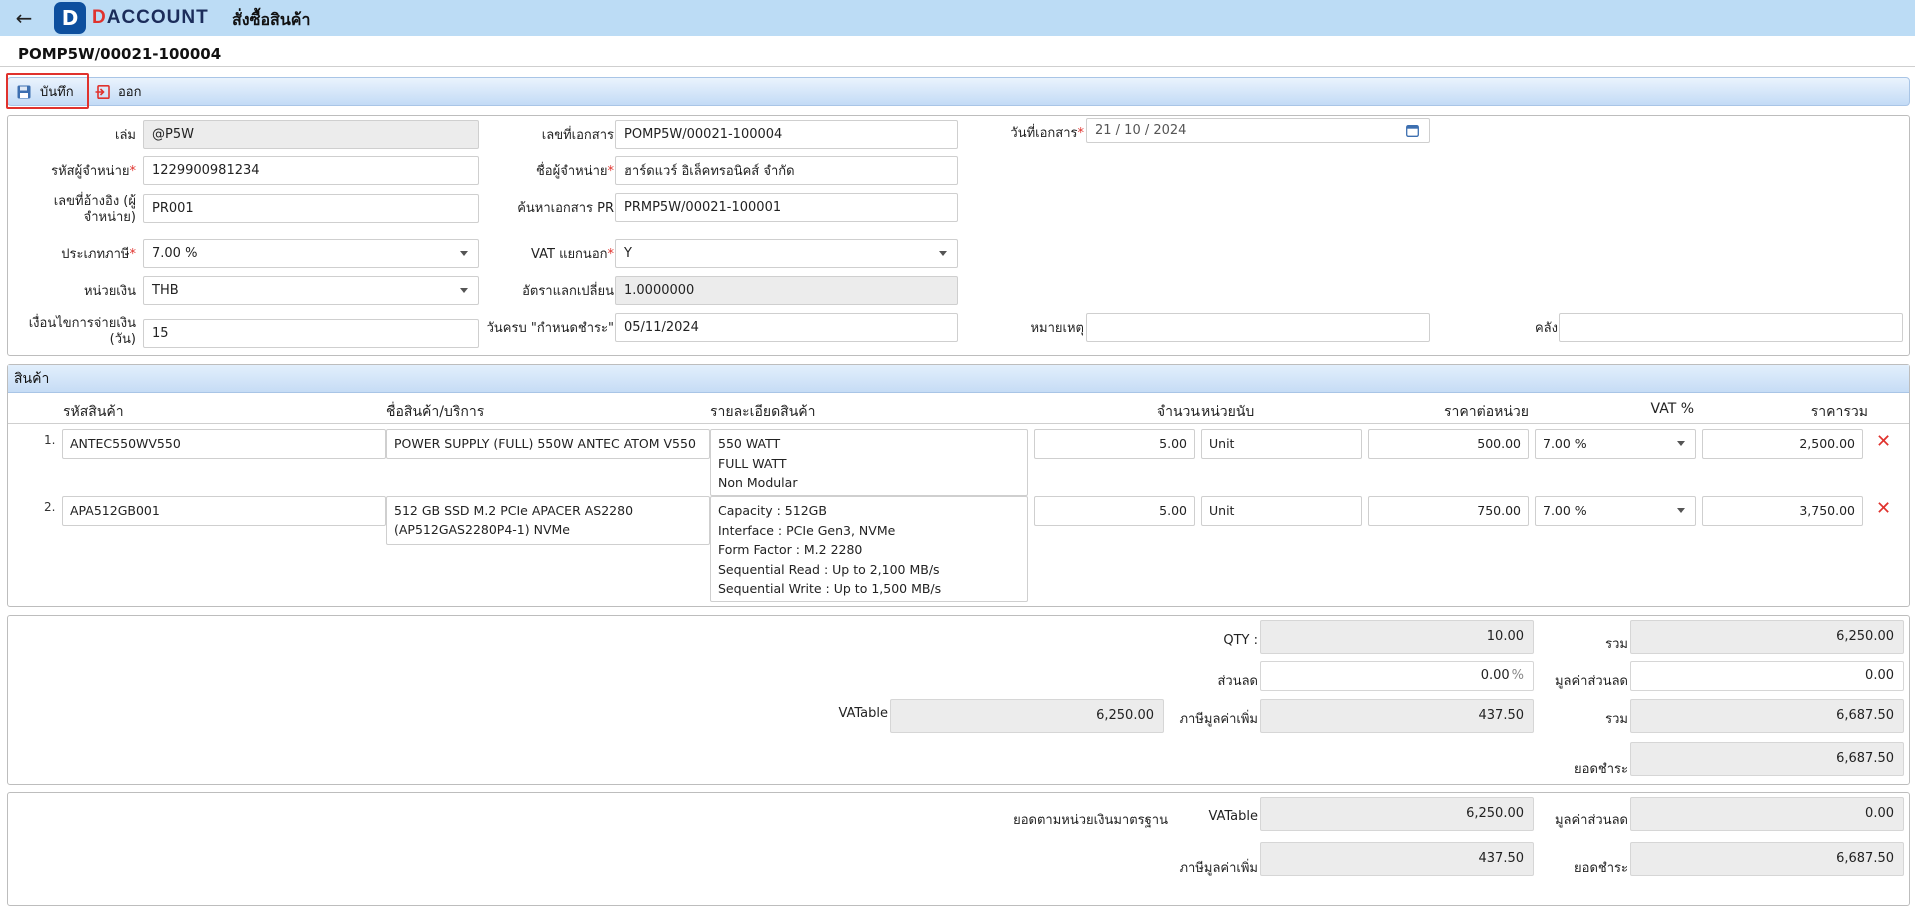 The image size is (1915, 914). What do you see at coordinates (1767, 859) in the screenshot?
I see `std-payable-field: 6,687.50` at bounding box center [1767, 859].